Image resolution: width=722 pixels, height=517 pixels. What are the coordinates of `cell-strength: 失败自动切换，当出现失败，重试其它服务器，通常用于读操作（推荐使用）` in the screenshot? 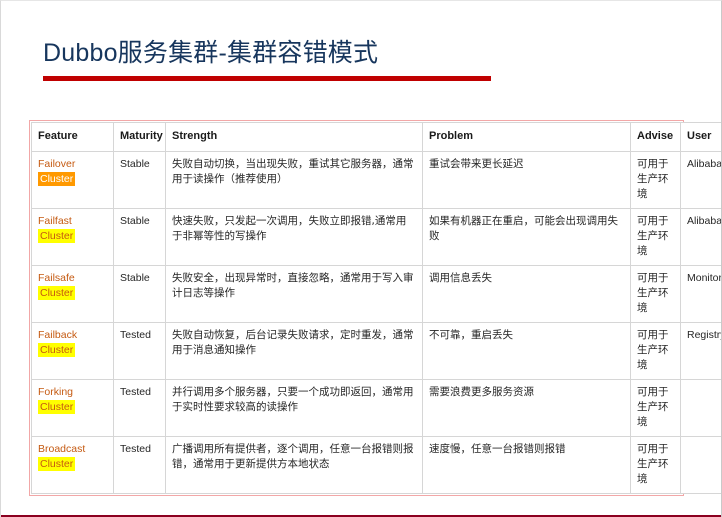 It's located at (294, 180).